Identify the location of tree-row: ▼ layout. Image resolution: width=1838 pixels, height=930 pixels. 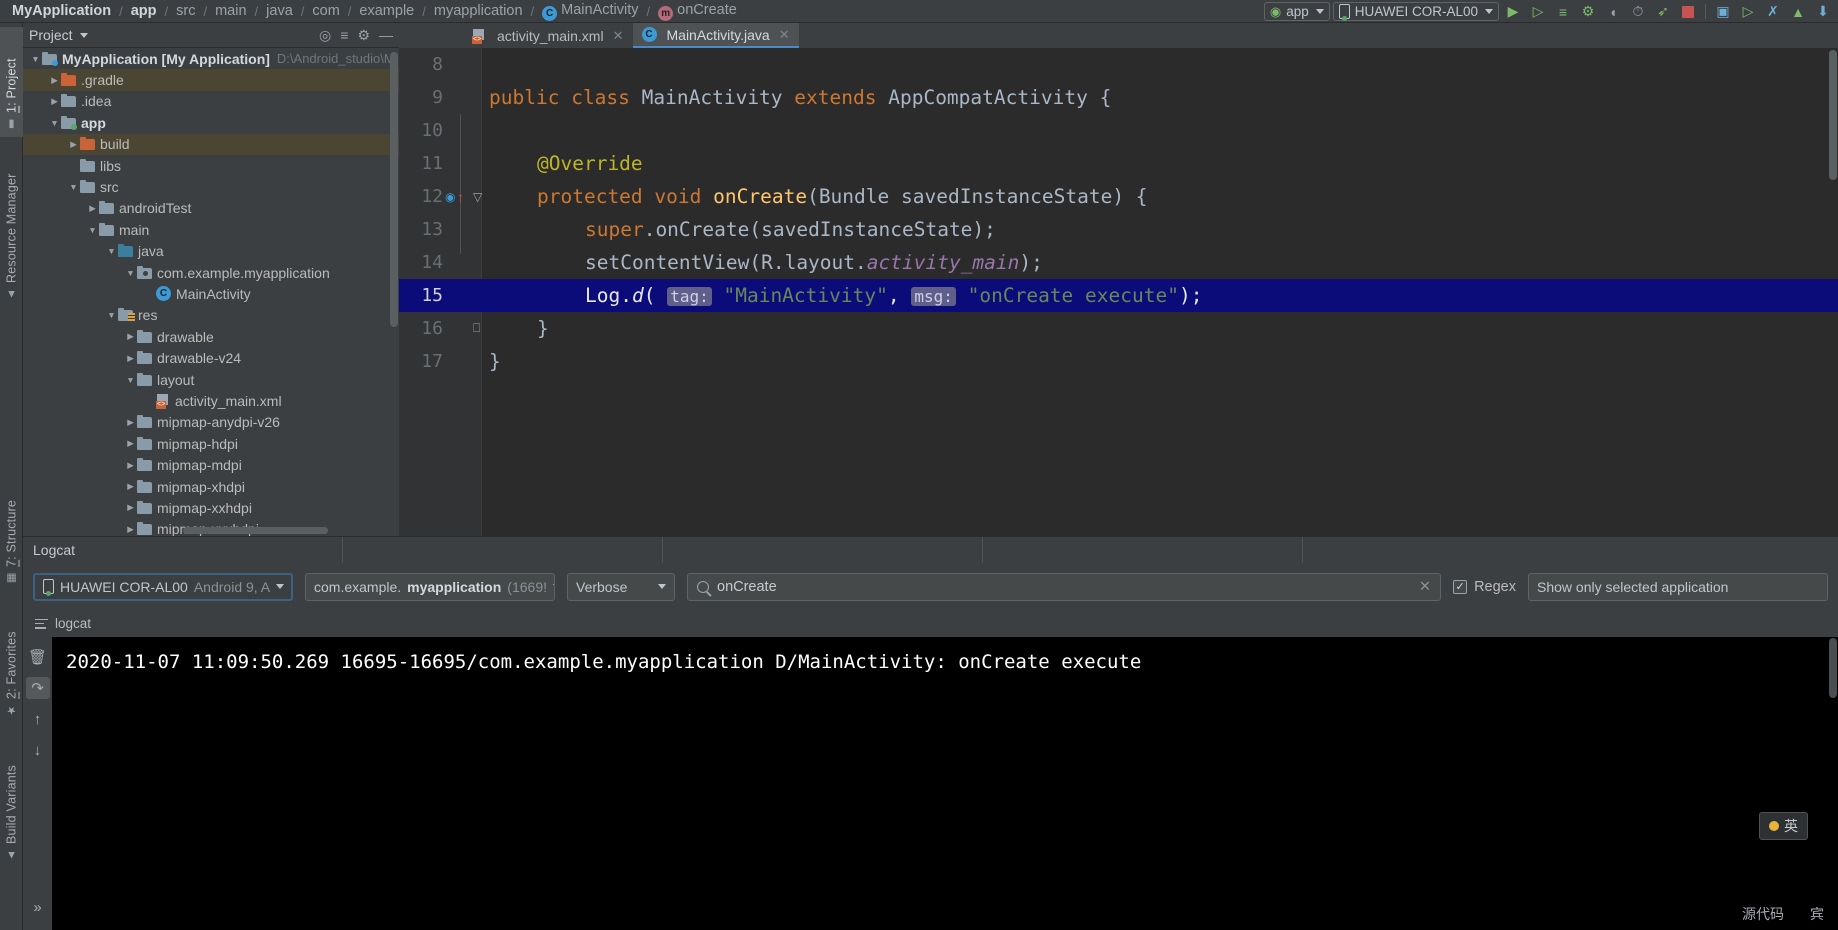
(211, 379).